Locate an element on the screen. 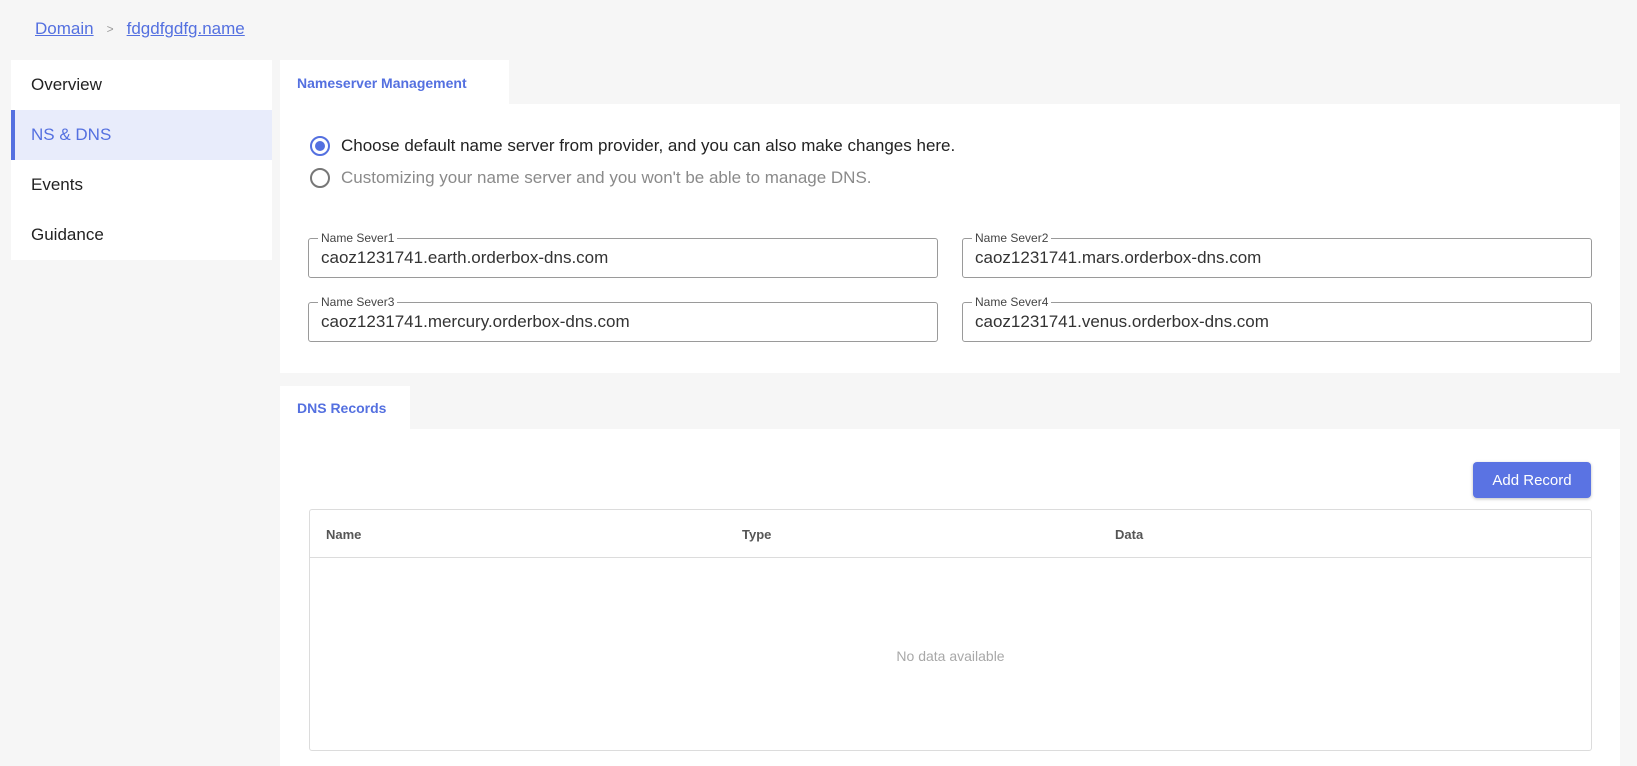 This screenshot has height=766, width=1637. name-server-2-legend: Name Sever2 is located at coordinates (1012, 238).